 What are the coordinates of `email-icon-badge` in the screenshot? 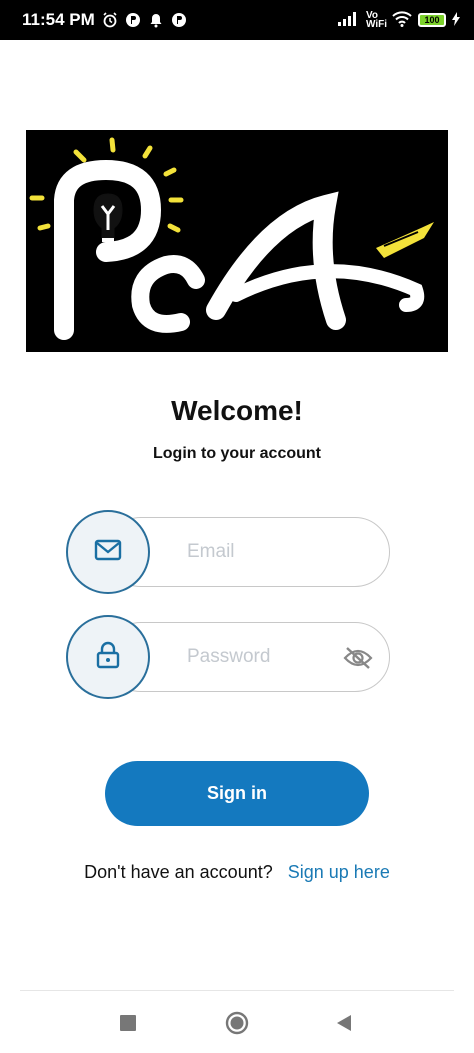 It's located at (108, 552).